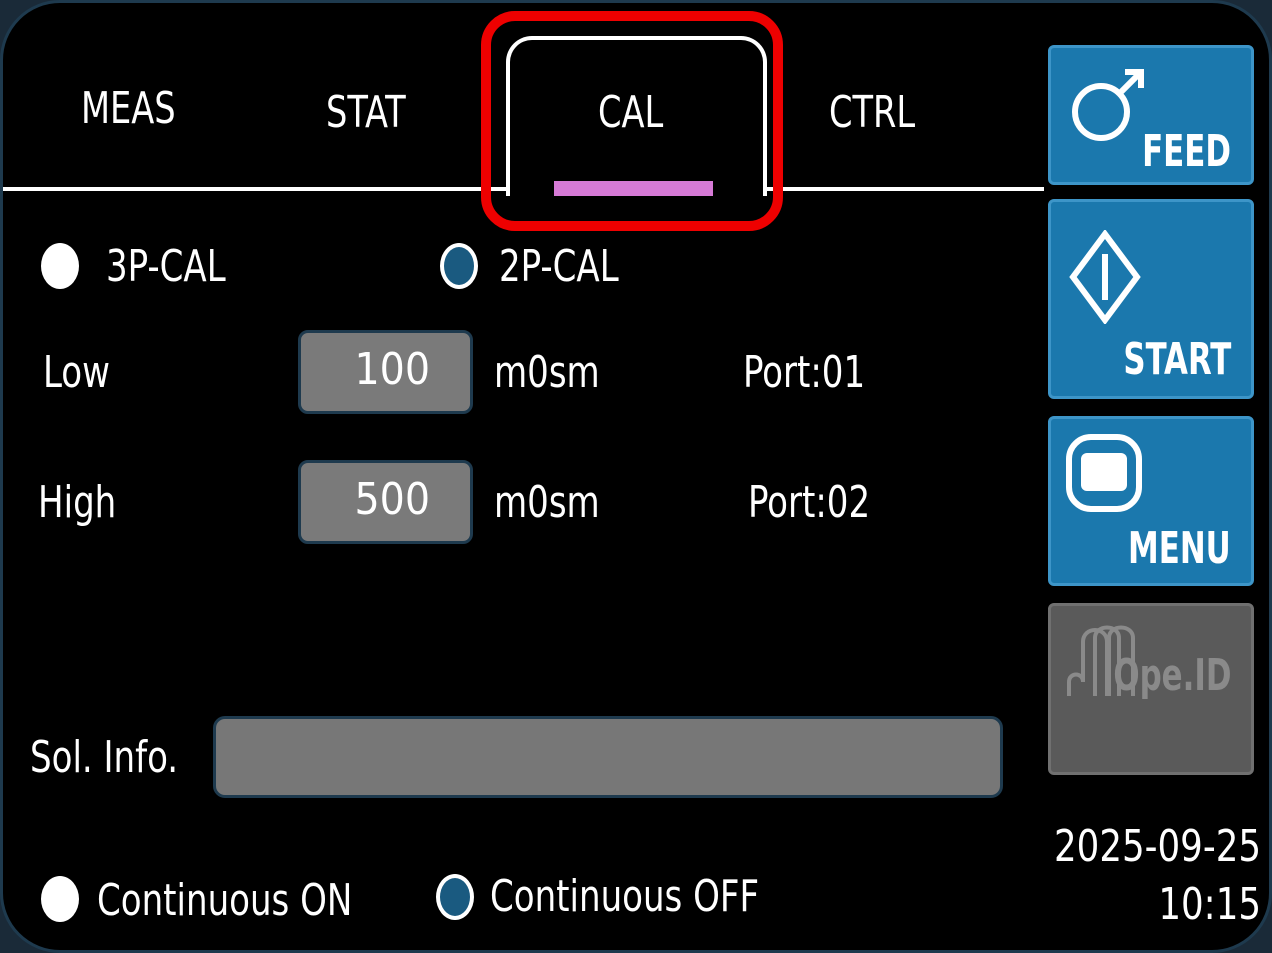  Describe the element at coordinates (559, 266) in the screenshot. I see `radio-2p-cal-label: 2P-CAL` at that location.